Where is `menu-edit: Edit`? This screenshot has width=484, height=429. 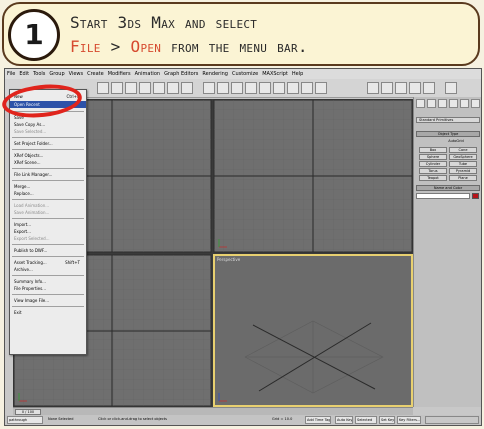
menu-edit: Edit is located at coordinates (24, 74).